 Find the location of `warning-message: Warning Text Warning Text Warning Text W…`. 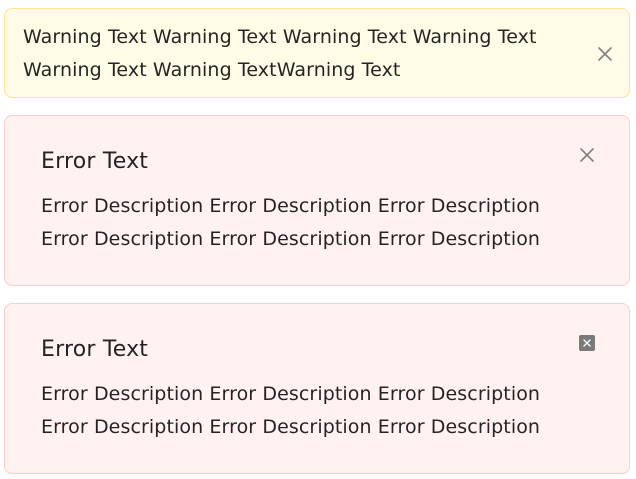

warning-message: Warning Text Warning Text Warning Text W… is located at coordinates (280, 53).